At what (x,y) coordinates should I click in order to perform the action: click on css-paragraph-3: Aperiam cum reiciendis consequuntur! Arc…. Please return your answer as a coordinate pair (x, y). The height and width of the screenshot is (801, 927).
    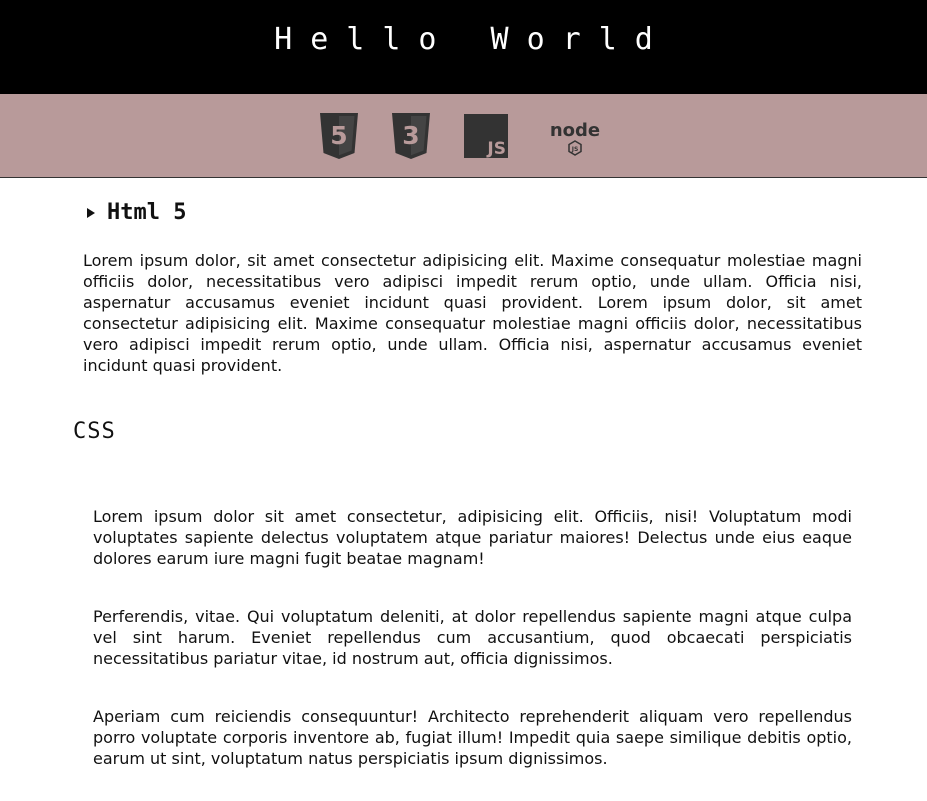
    Looking at the image, I should click on (472, 737).